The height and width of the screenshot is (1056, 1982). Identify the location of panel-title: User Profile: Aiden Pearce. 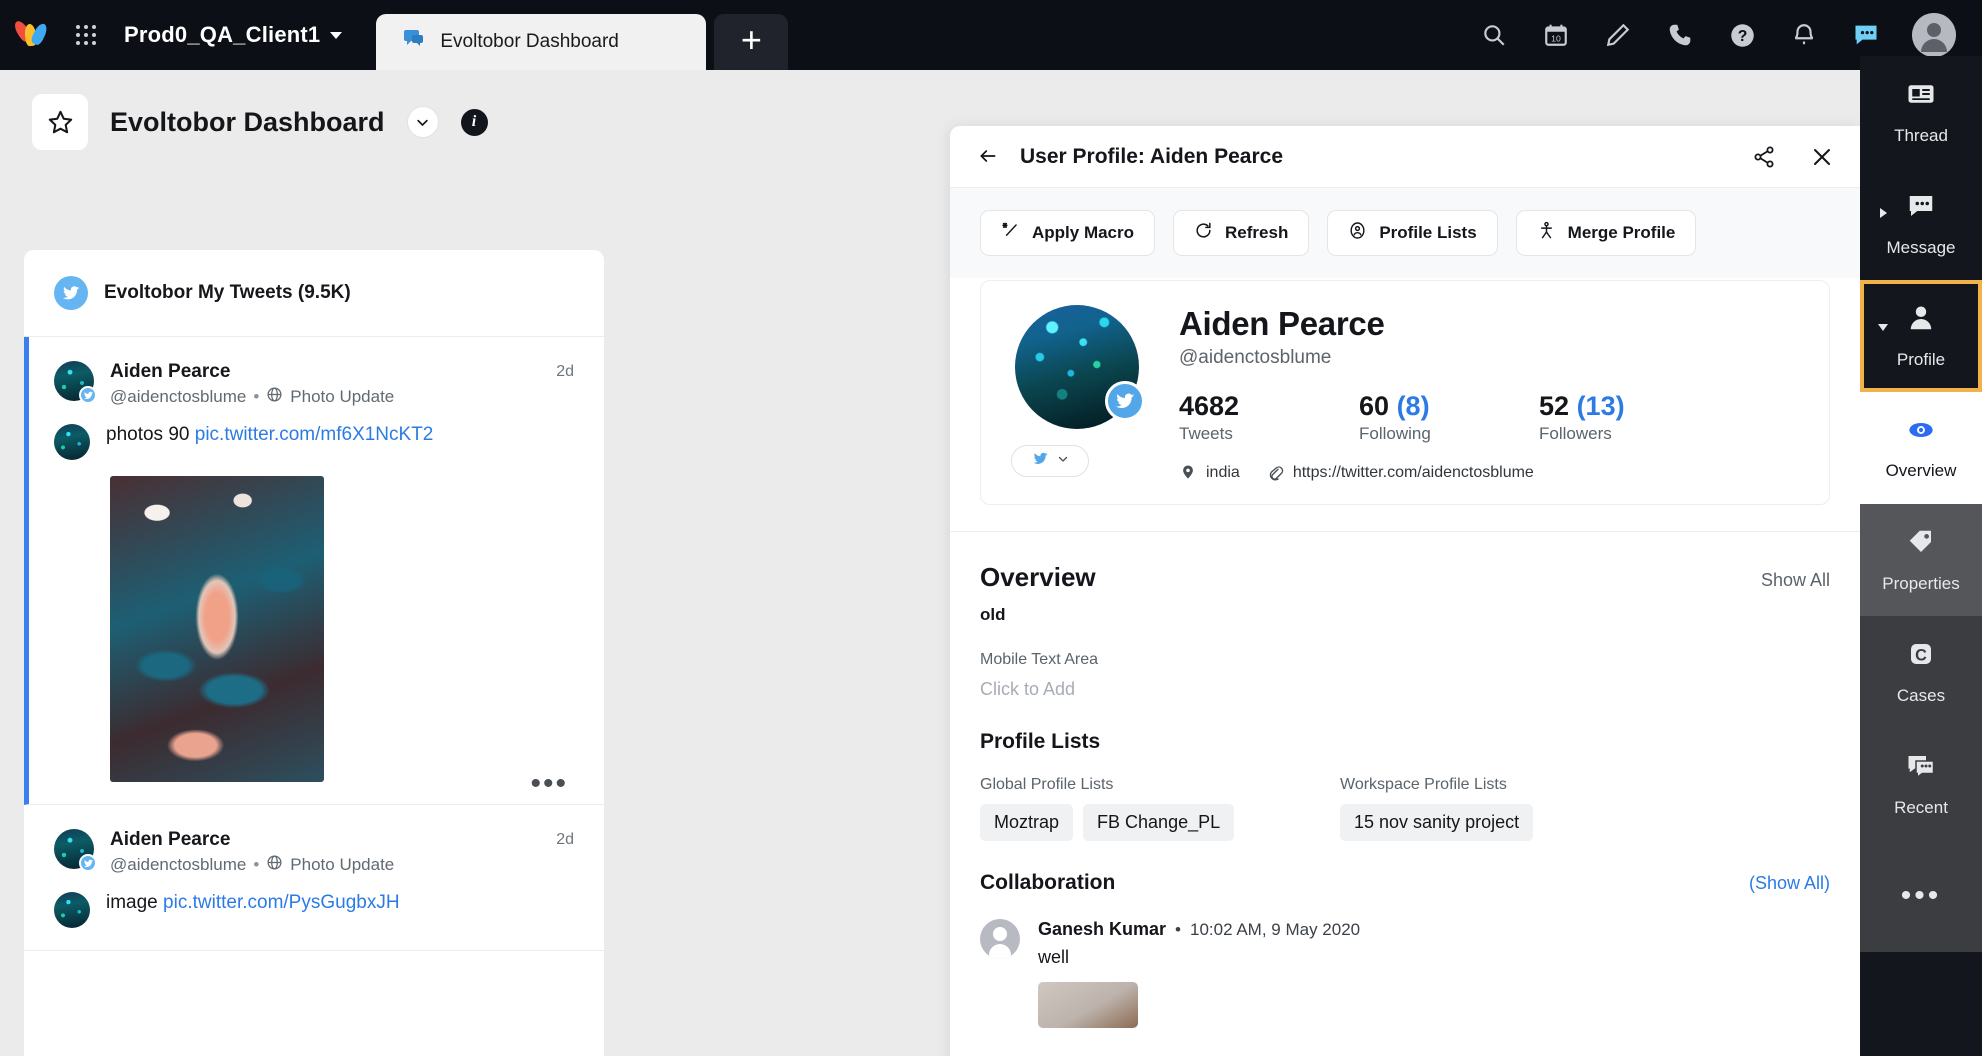
(1151, 156).